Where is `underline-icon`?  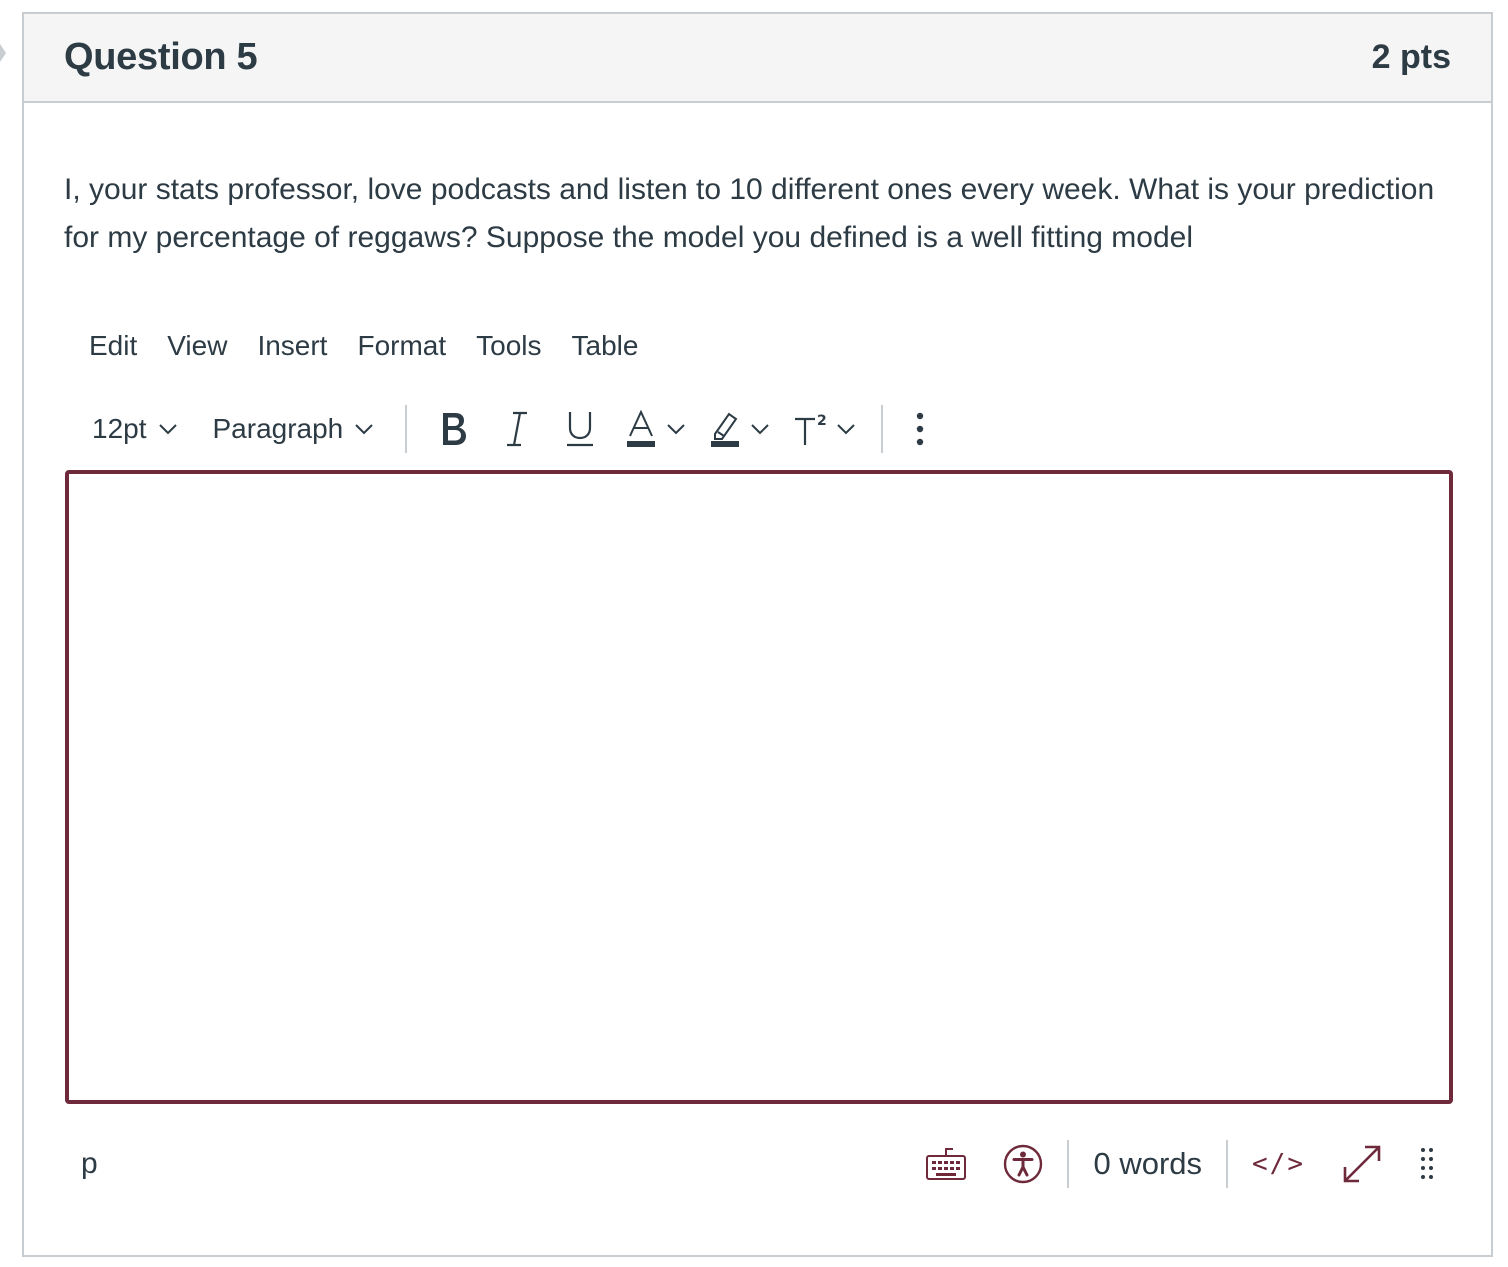
underline-icon is located at coordinates (580, 429).